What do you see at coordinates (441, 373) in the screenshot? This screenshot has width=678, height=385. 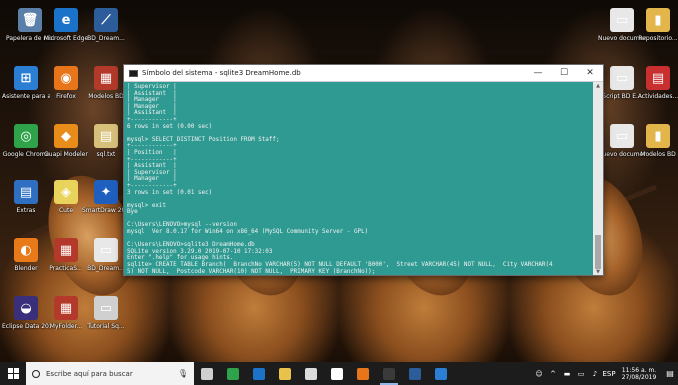 I see `taskbar-app-photos` at bounding box center [441, 373].